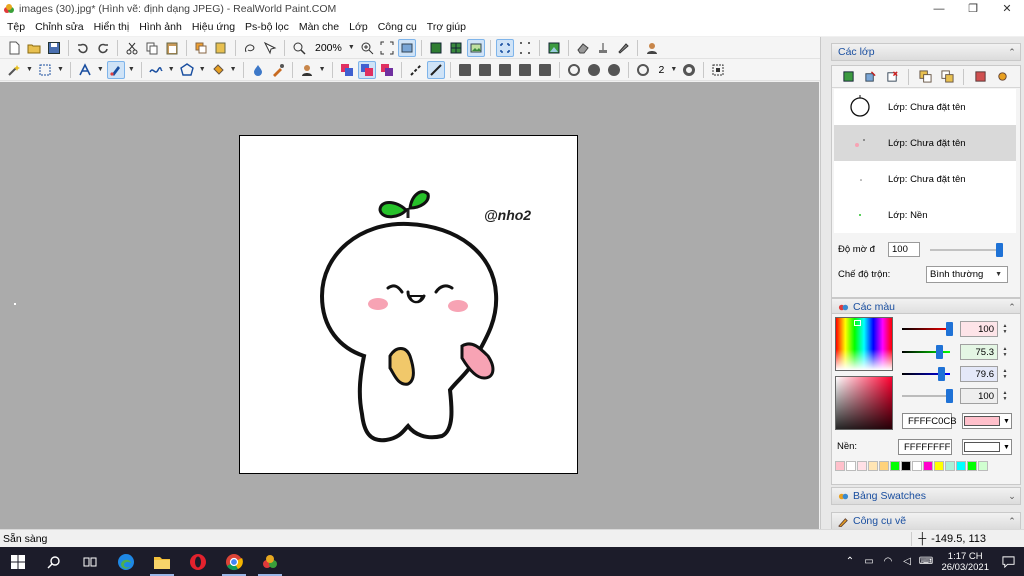 The height and width of the screenshot is (576, 1024). What do you see at coordinates (965, 562) in the screenshot?
I see `clock: 1:17 CH 26/03/2021` at bounding box center [965, 562].